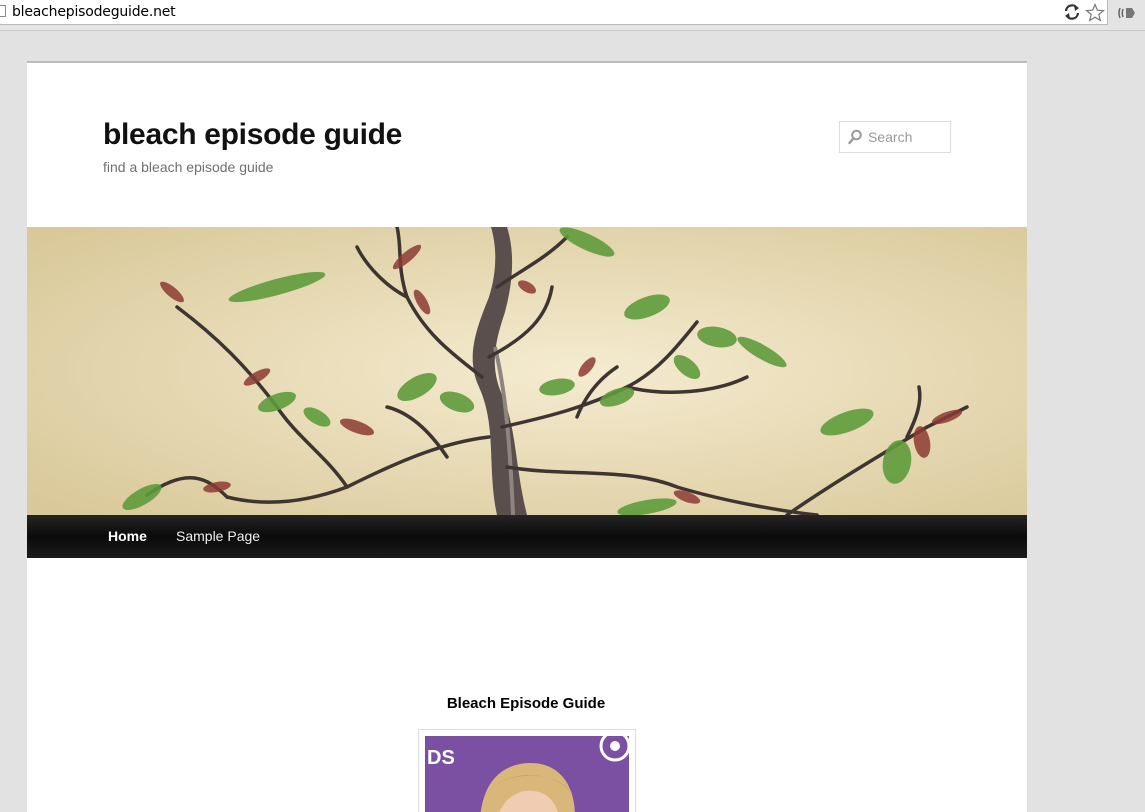 The image size is (1145, 812). I want to click on star-icon, so click(1095, 13).